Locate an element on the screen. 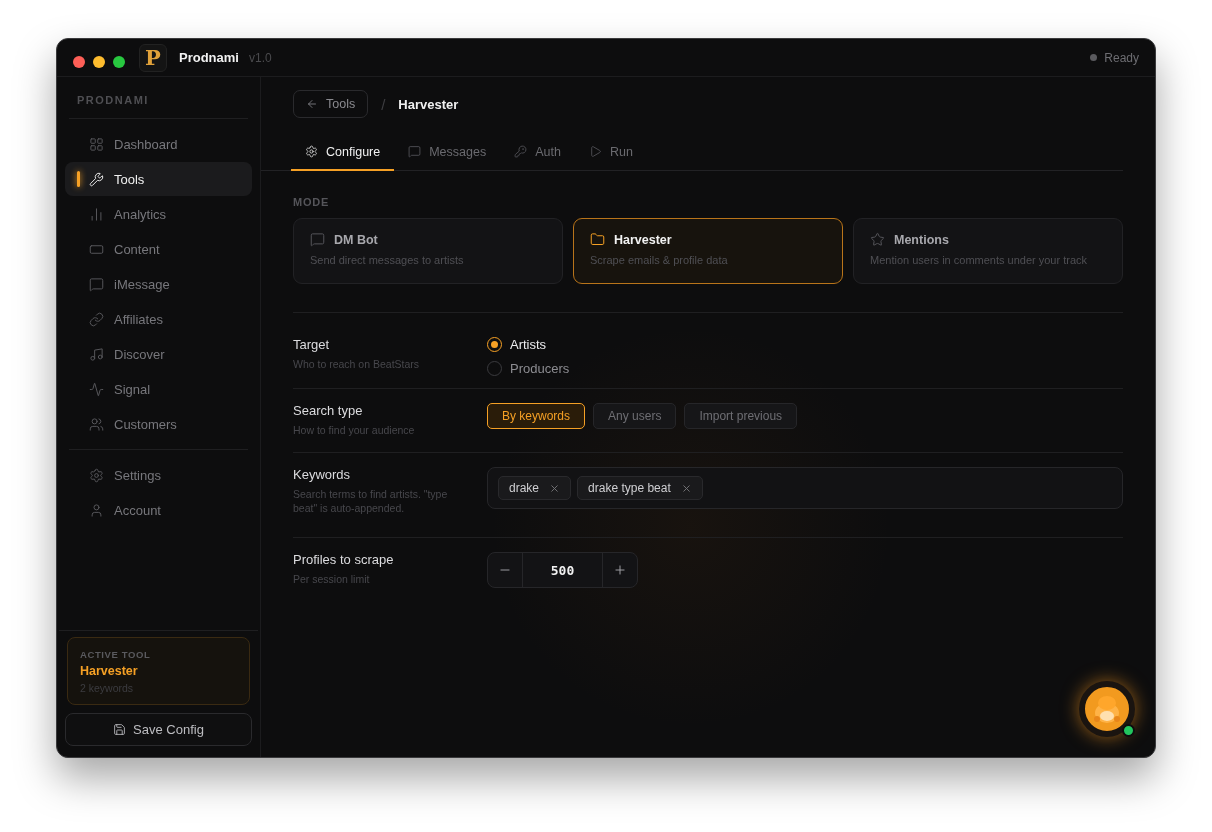 This screenshot has height=832, width=1212. assistant-button is located at coordinates (1107, 709).